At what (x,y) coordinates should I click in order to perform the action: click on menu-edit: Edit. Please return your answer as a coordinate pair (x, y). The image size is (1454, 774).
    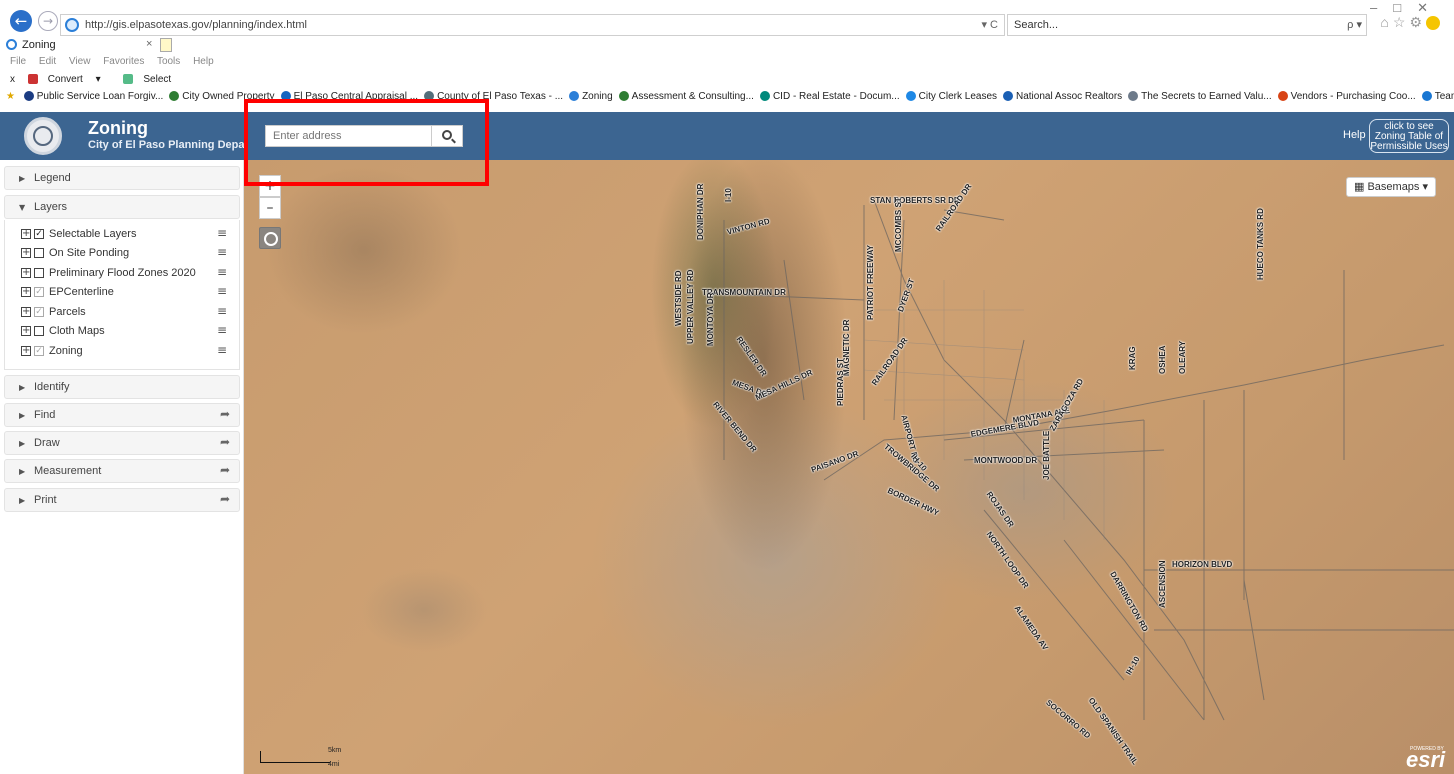
    Looking at the image, I should click on (47, 61).